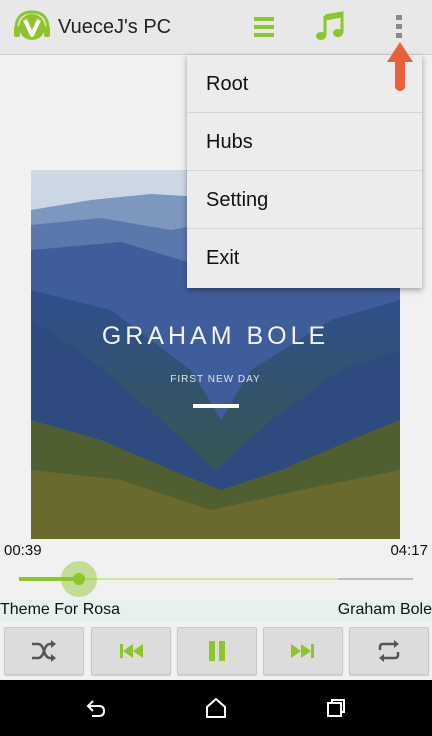 The image size is (432, 736). What do you see at coordinates (215, 379) in the screenshot?
I see `album-art-subtitle: FIRST NEW DAY` at bounding box center [215, 379].